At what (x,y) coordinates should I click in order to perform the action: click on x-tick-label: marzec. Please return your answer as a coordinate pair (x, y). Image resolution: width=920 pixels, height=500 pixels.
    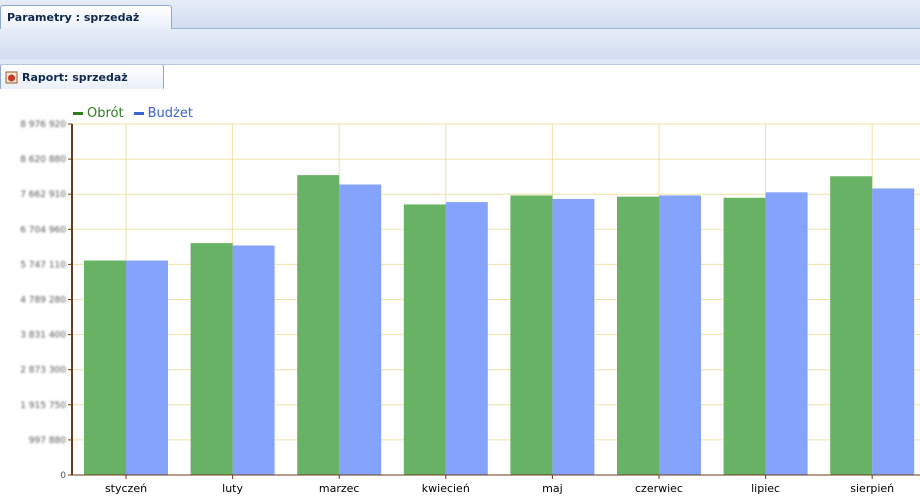
    Looking at the image, I should click on (339, 488).